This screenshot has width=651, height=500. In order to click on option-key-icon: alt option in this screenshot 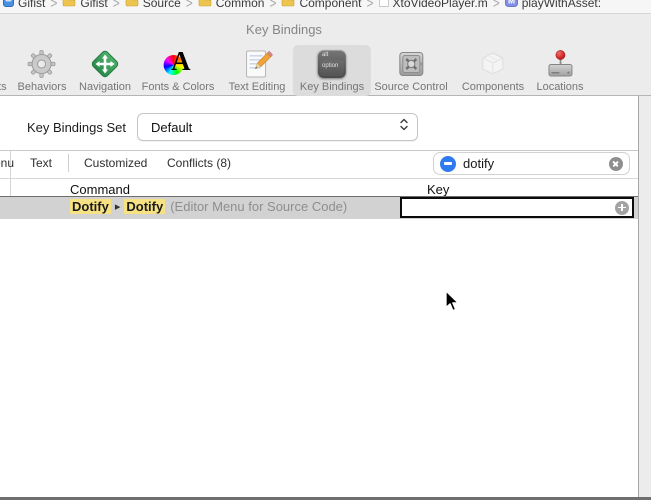, I will do `click(332, 63)`.